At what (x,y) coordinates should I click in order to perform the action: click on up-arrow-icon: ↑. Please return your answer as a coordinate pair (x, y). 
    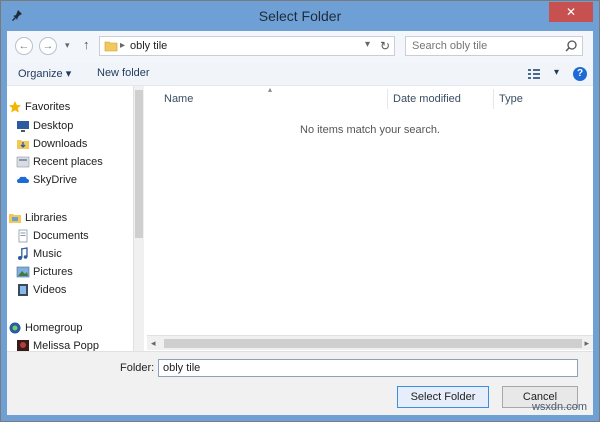
    Looking at the image, I should click on (86, 44).